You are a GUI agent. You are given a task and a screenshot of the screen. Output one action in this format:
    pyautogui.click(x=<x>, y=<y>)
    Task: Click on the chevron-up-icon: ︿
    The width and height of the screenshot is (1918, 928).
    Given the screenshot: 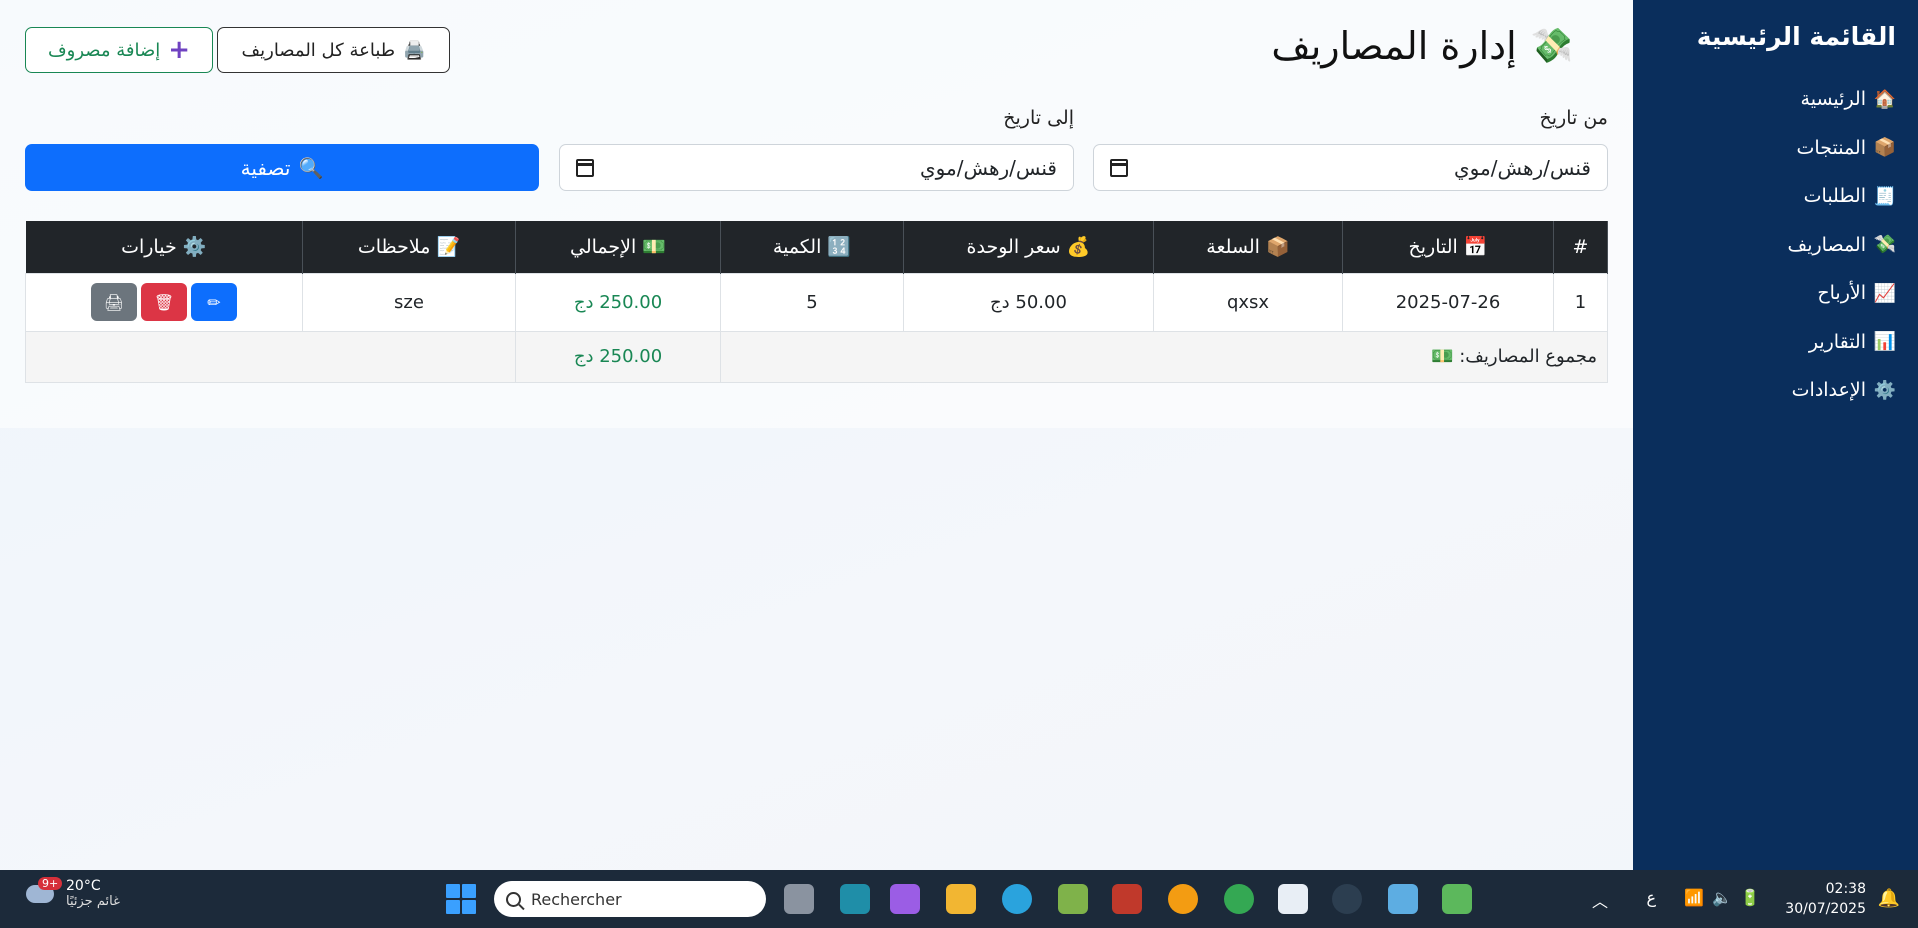 What is the action you would take?
    pyautogui.click(x=1600, y=900)
    